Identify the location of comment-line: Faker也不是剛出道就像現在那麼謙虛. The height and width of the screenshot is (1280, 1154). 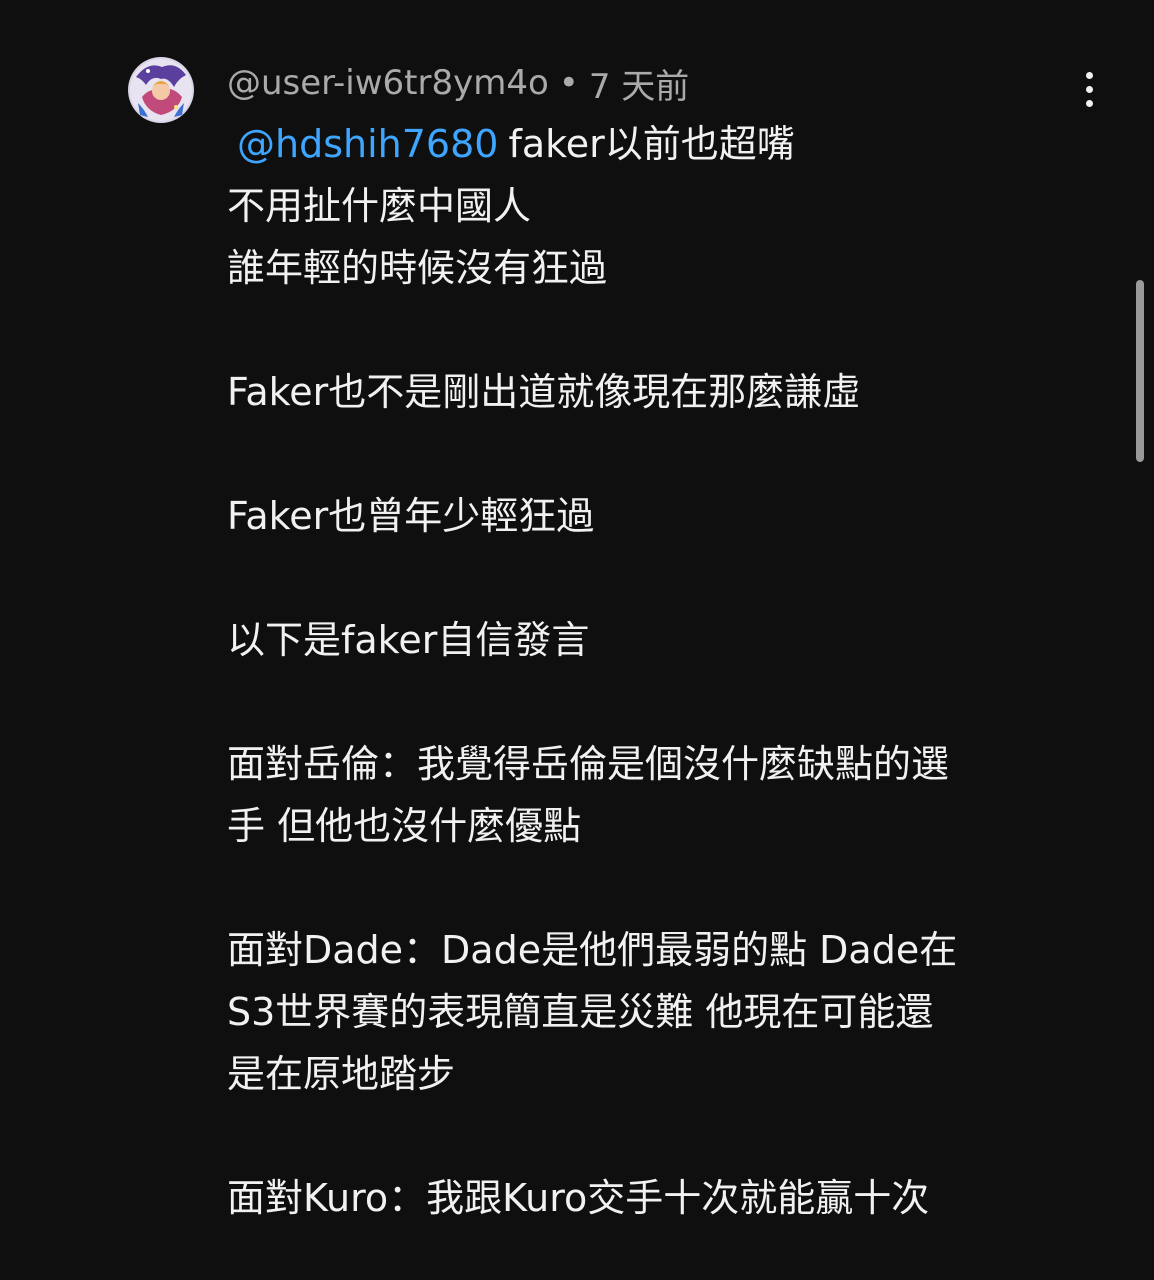
(544, 392).